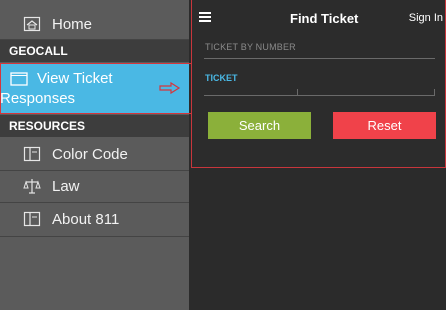  Describe the element at coordinates (205, 17) in the screenshot. I see `hamburger-menu-icon` at that location.